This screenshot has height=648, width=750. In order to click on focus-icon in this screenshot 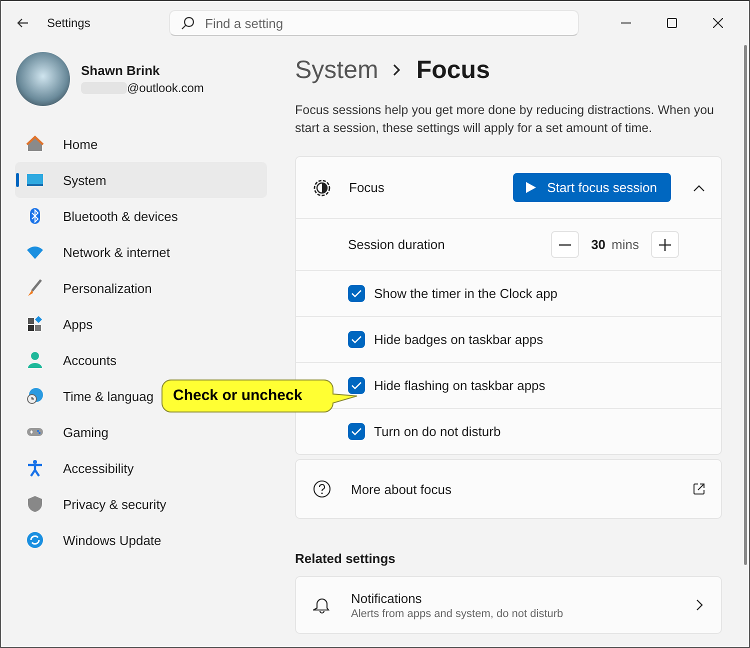, I will do `click(322, 187)`.